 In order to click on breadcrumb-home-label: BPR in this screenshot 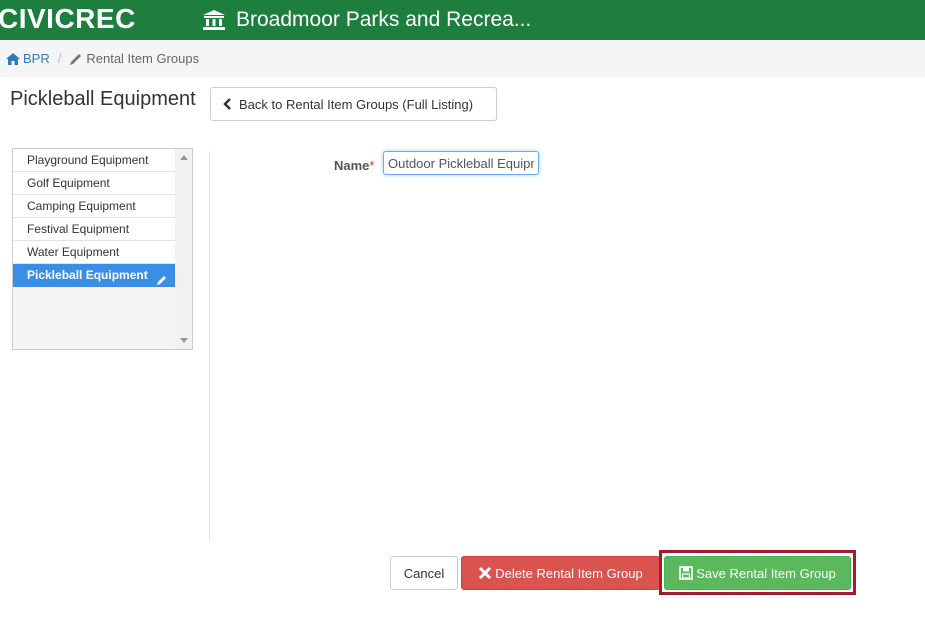, I will do `click(36, 58)`.